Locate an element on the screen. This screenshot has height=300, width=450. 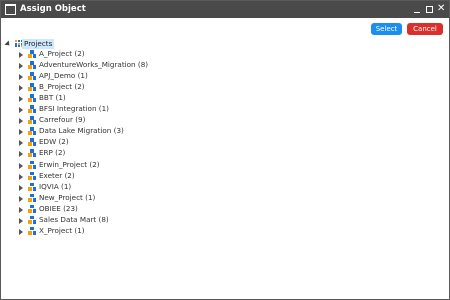
tree-item: AdventureWorks_Migration (8) is located at coordinates (105, 65).